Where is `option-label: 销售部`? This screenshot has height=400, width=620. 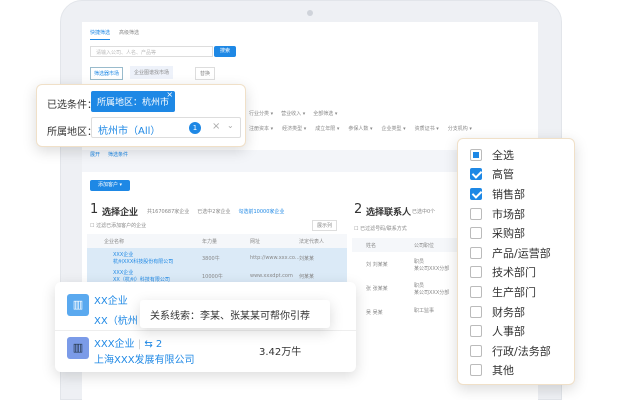 option-label: 销售部 is located at coordinates (508, 194).